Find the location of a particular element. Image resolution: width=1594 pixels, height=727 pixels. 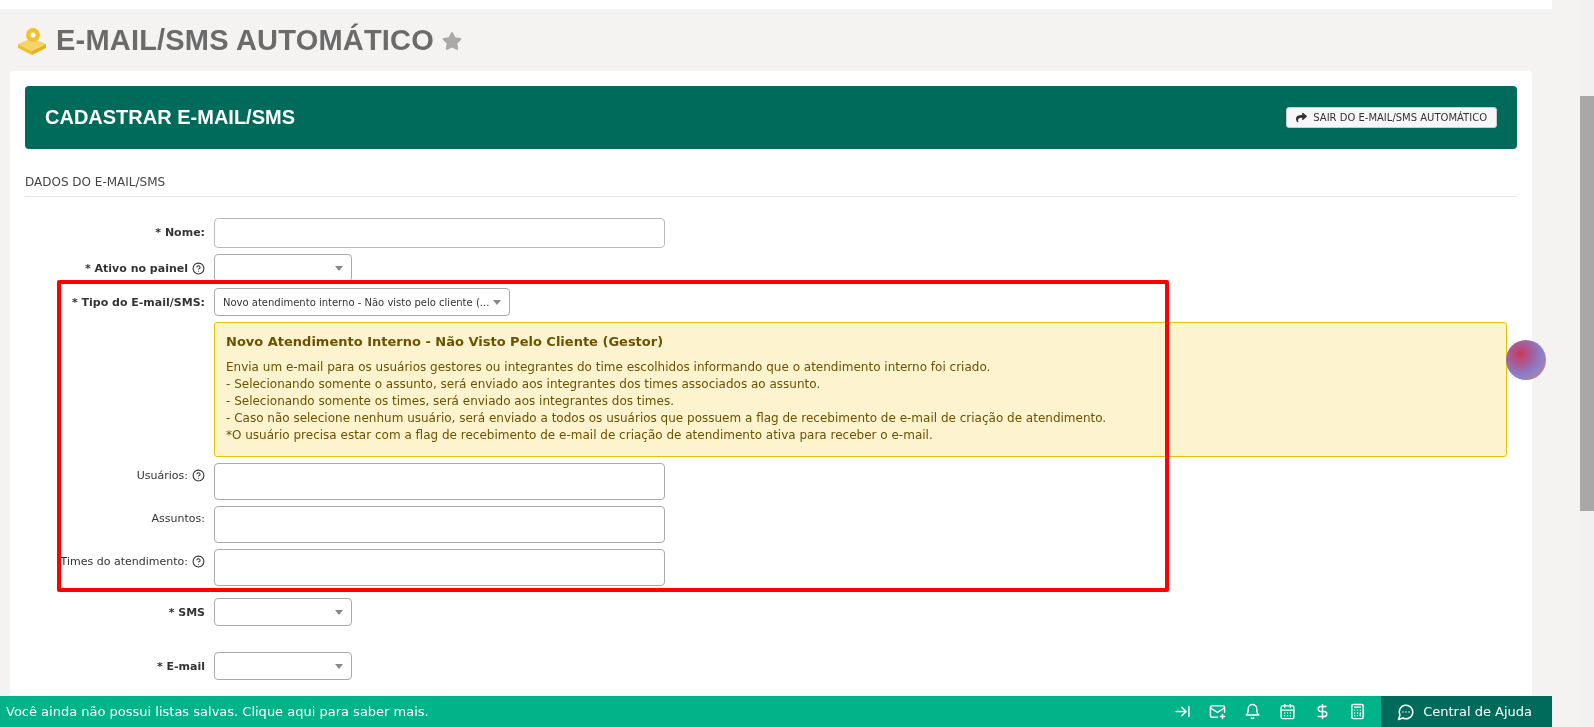

field-label: Usuários: is located at coordinates (162, 475).